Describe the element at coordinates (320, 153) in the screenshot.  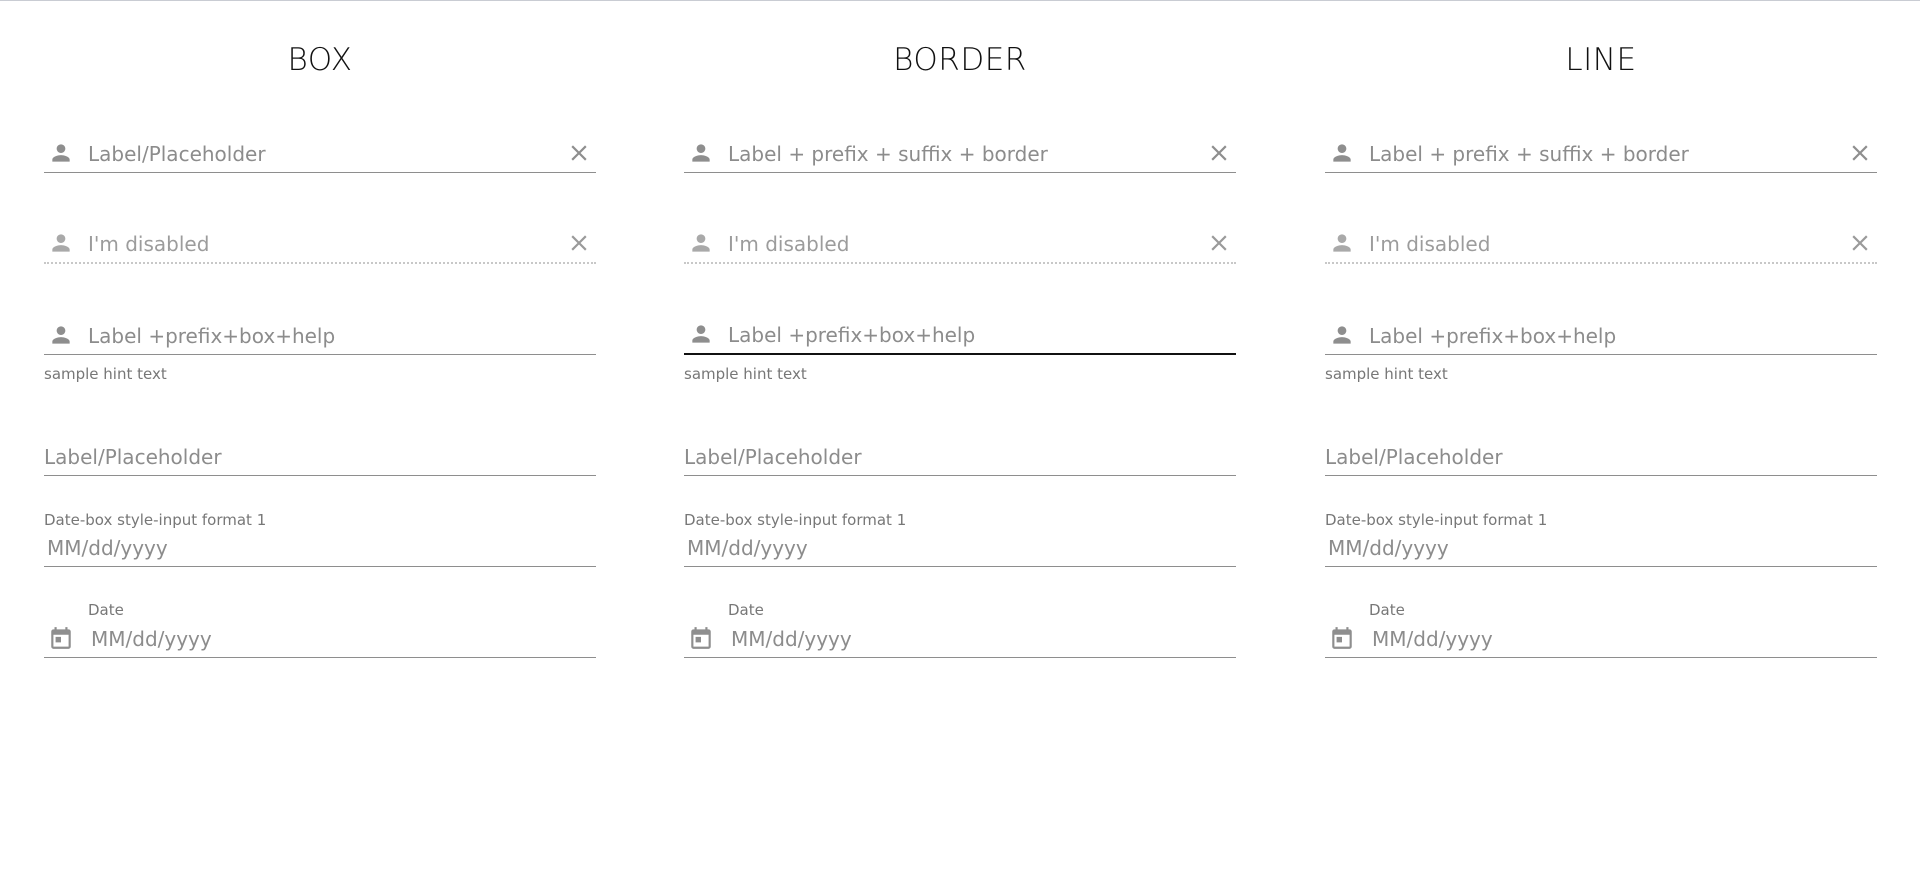
I see `text-field-label-placeholder: Label/Placeholder` at that location.